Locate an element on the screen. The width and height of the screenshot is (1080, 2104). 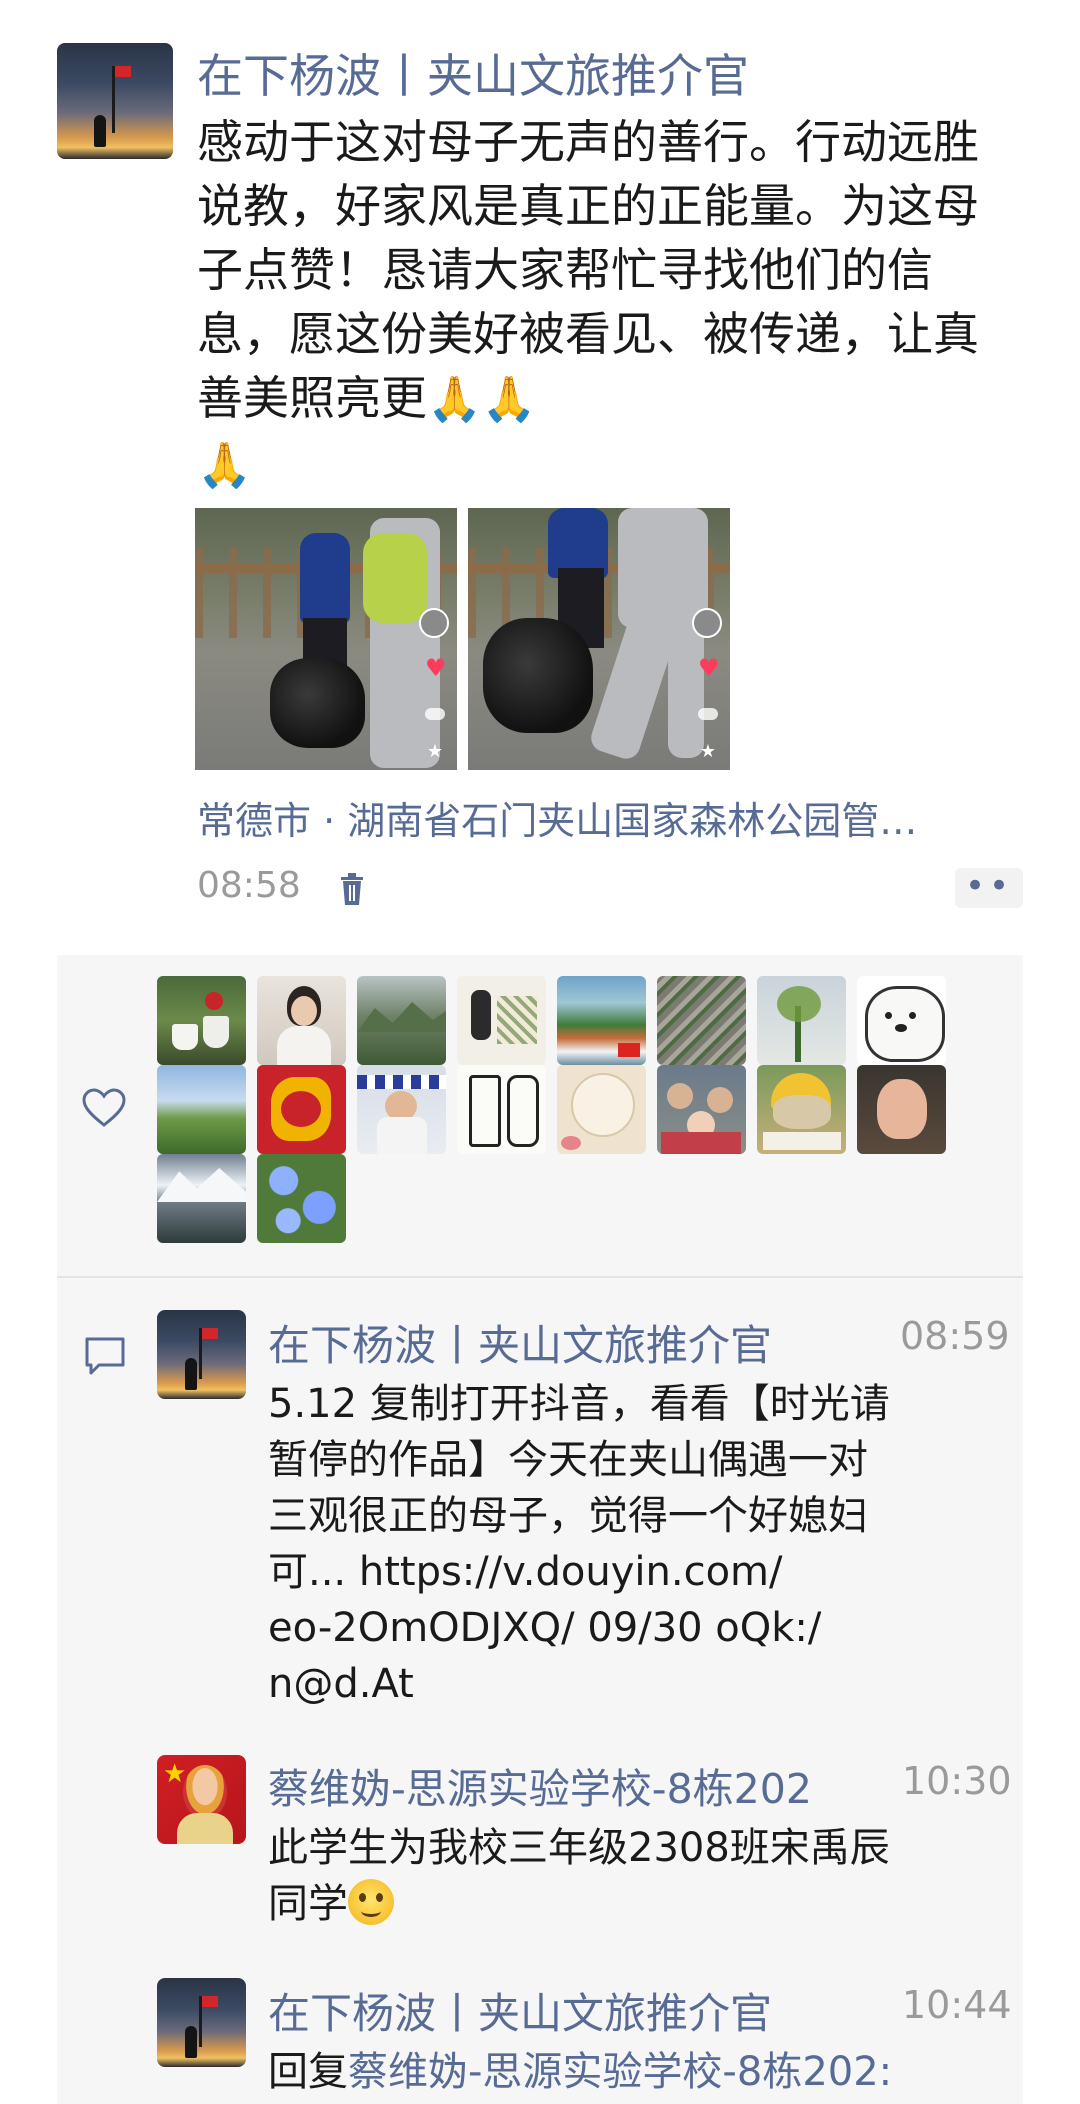
comment-time: 10:30 is located at coordinates (957, 1781).